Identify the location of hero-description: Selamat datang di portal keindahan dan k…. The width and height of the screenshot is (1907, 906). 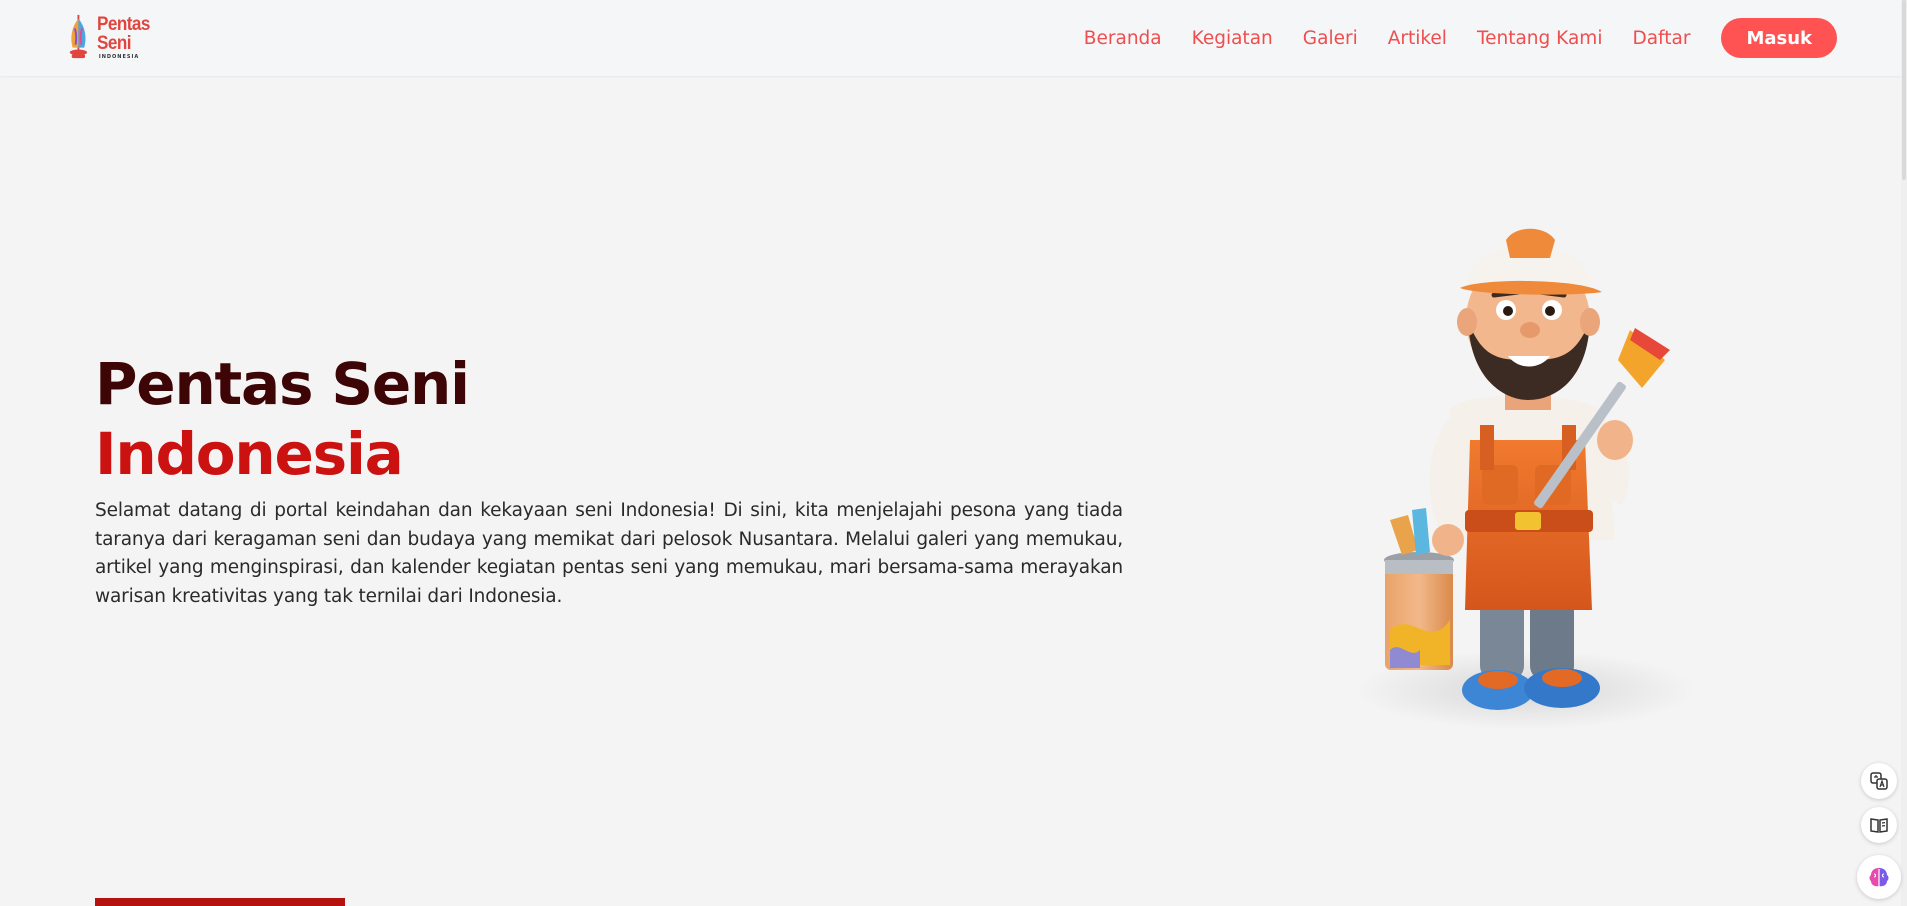
(609, 553).